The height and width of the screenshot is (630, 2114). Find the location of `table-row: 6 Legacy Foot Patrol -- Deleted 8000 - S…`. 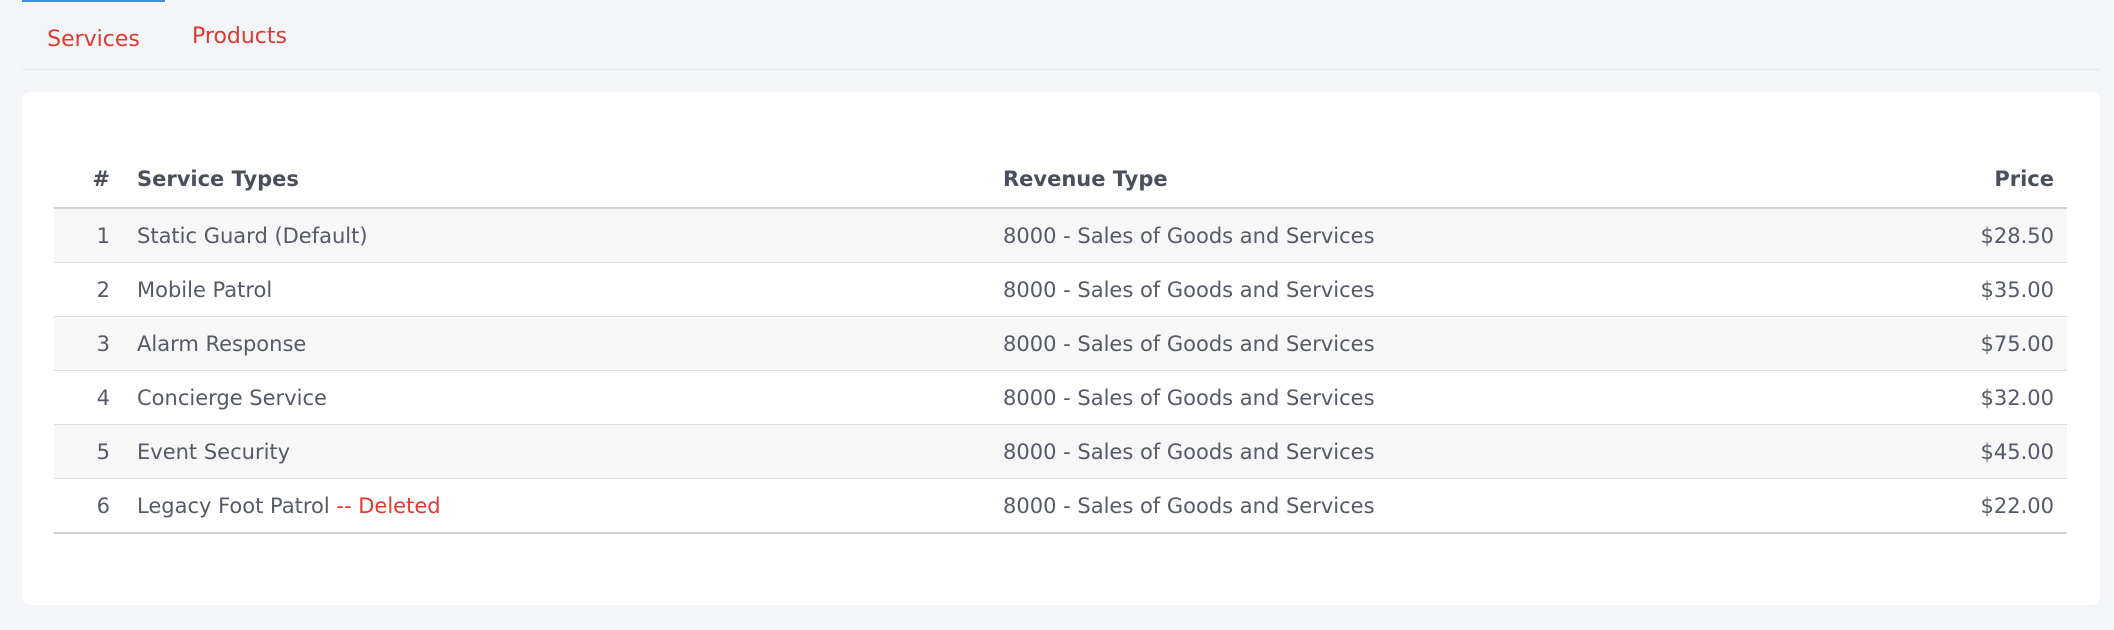

table-row: 6 Legacy Foot Patrol -- Deleted 8000 - S… is located at coordinates (1060, 506).